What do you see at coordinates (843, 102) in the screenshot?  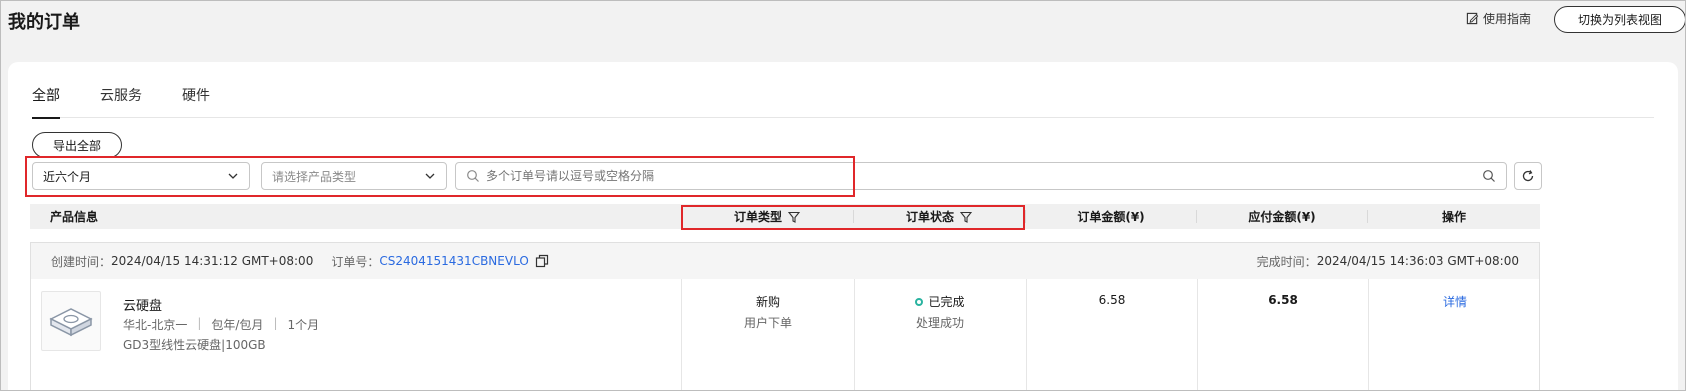 I see `tab-bar: 全部 云服务 硬件` at bounding box center [843, 102].